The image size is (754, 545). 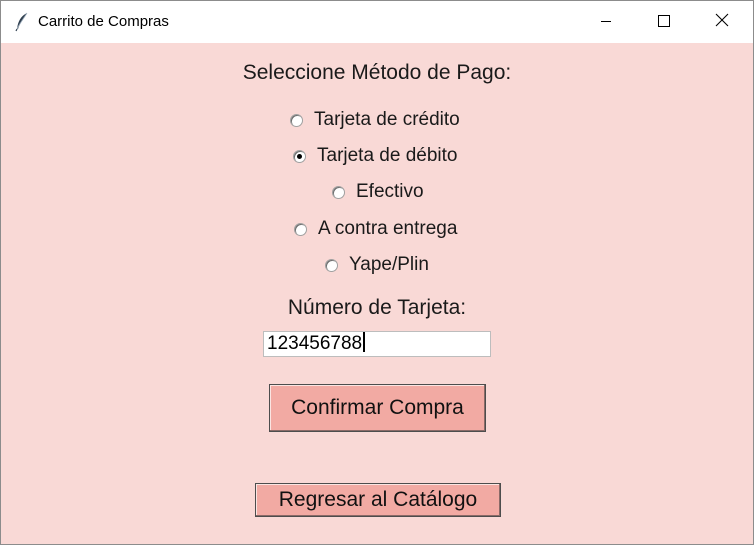 I want to click on confirm-purchase-button: Confirmar Compra, so click(x=377, y=408).